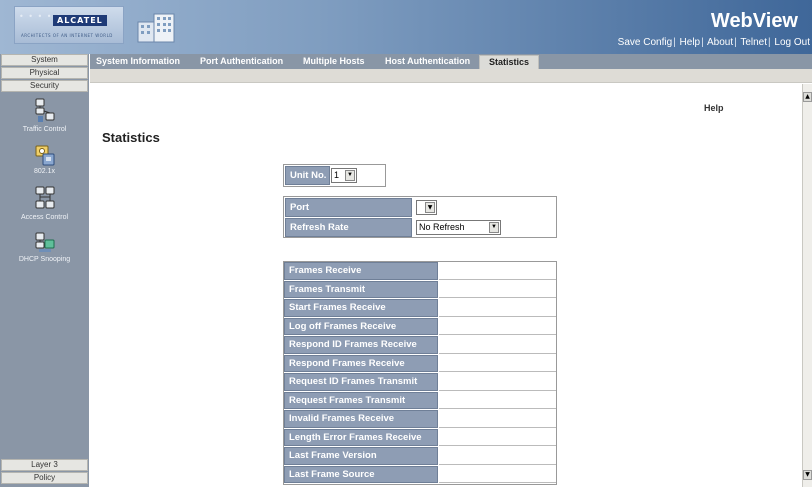 This screenshot has width=812, height=487. What do you see at coordinates (427, 62) in the screenshot?
I see `tab-host-authentication: Host Authentication` at bounding box center [427, 62].